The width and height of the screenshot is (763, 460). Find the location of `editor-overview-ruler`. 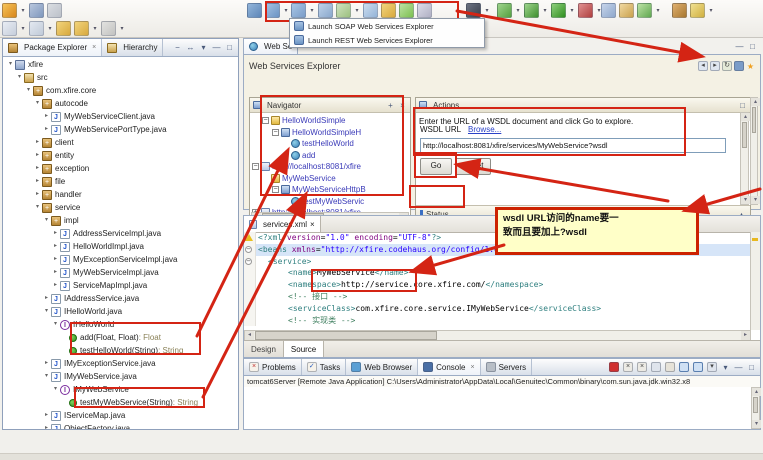

editor-overview-ruler is located at coordinates (755, 281).